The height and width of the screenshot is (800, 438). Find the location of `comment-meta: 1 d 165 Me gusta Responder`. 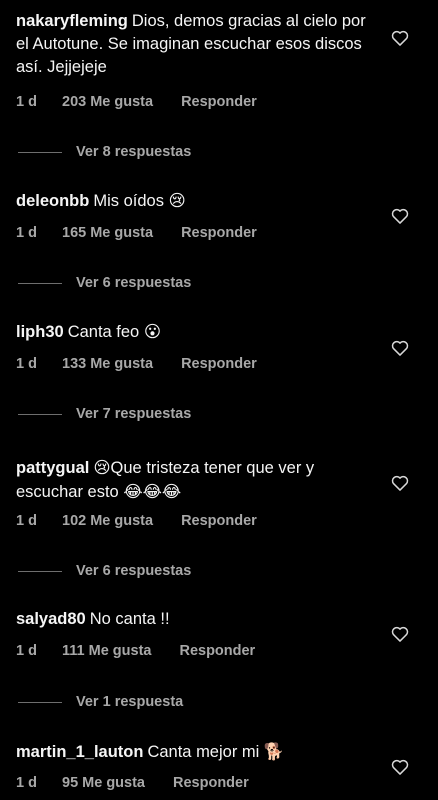

comment-meta: 1 d 165 Me gusta Responder is located at coordinates (136, 235).